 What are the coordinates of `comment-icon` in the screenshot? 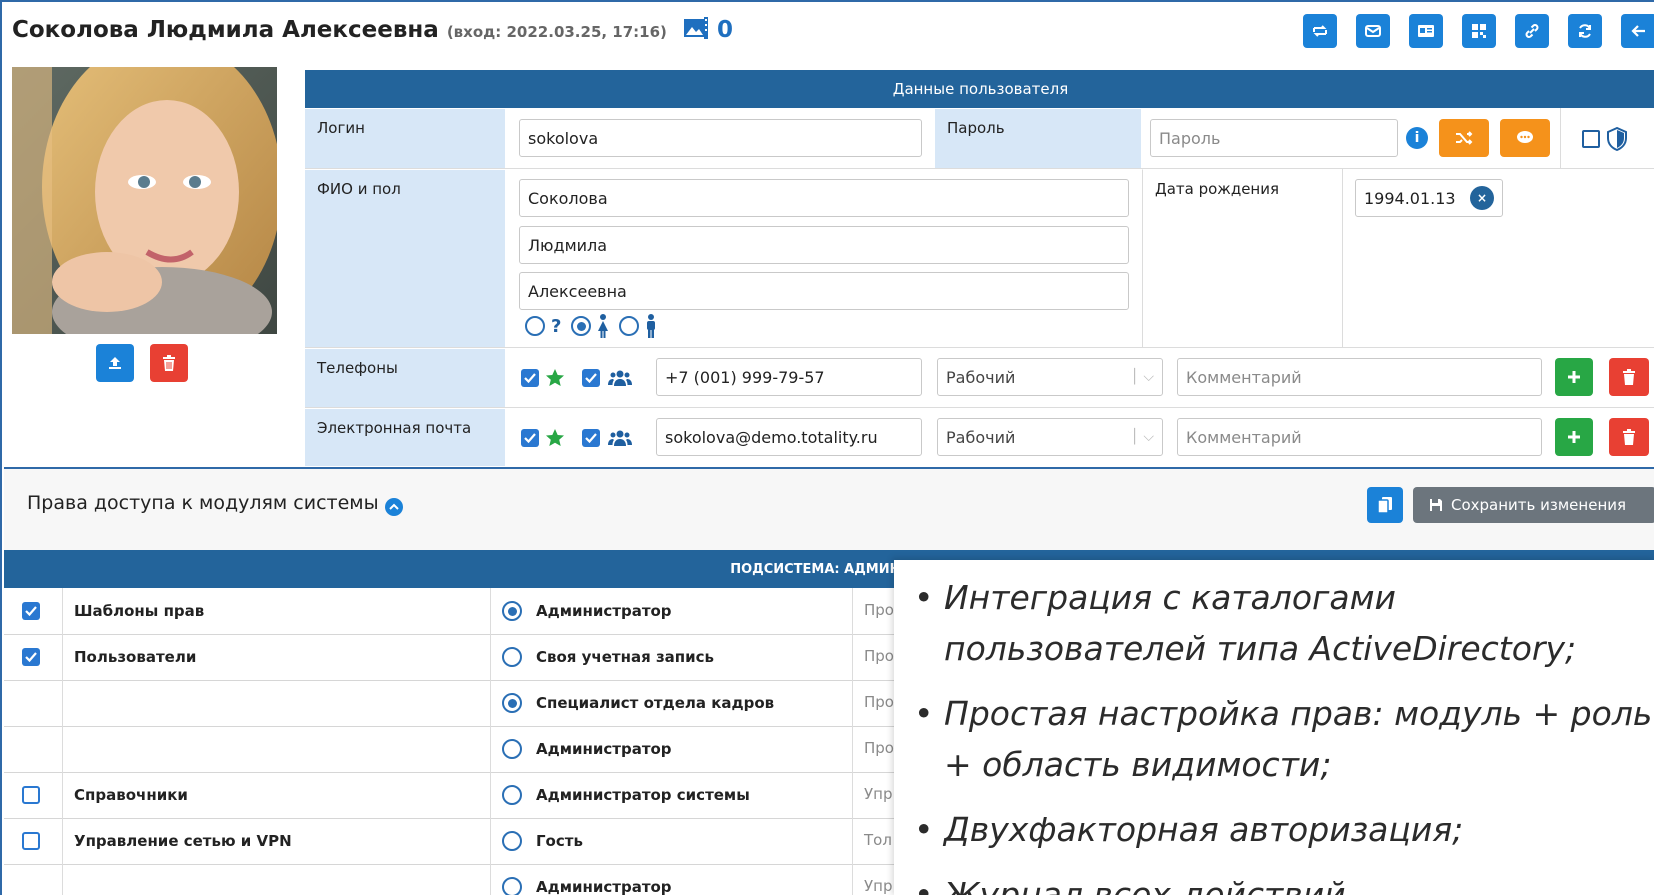 It's located at (1525, 137).